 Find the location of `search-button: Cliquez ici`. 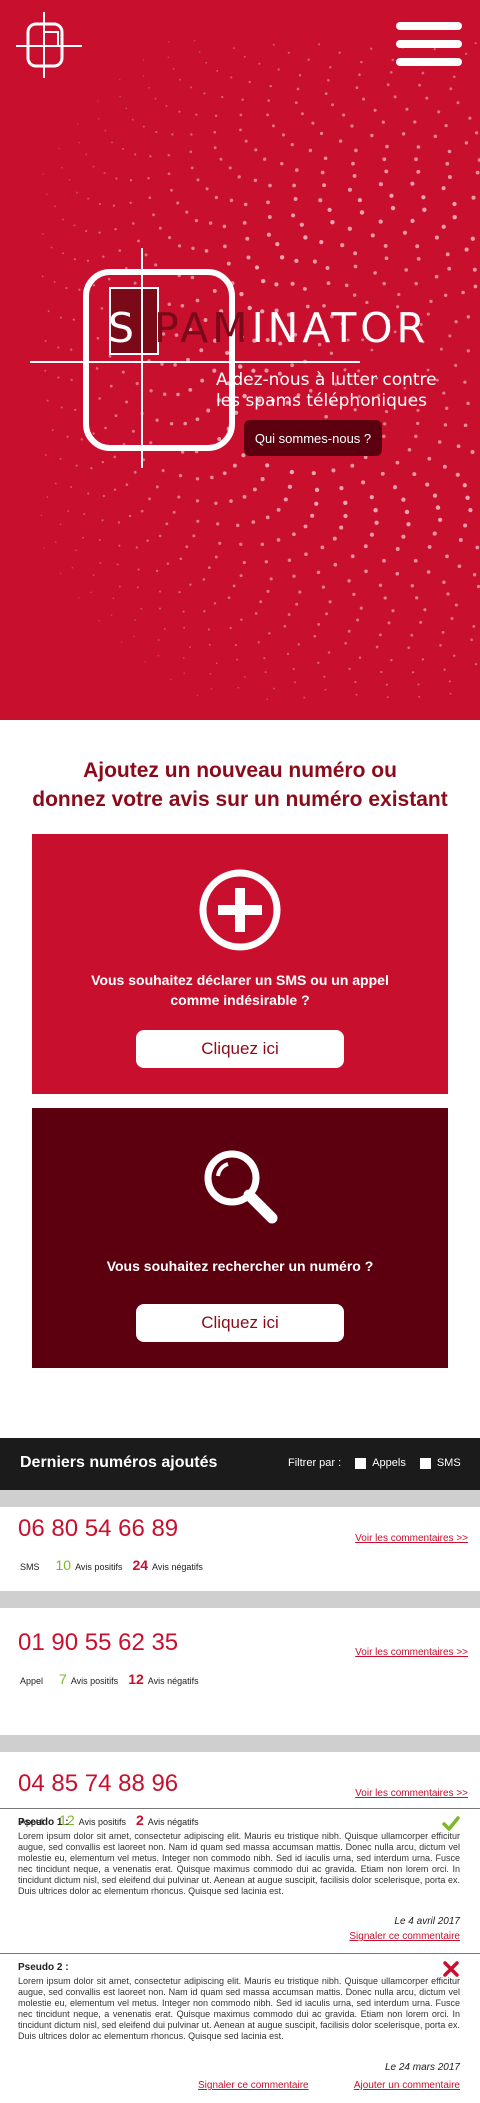

search-button: Cliquez ici is located at coordinates (240, 1323).